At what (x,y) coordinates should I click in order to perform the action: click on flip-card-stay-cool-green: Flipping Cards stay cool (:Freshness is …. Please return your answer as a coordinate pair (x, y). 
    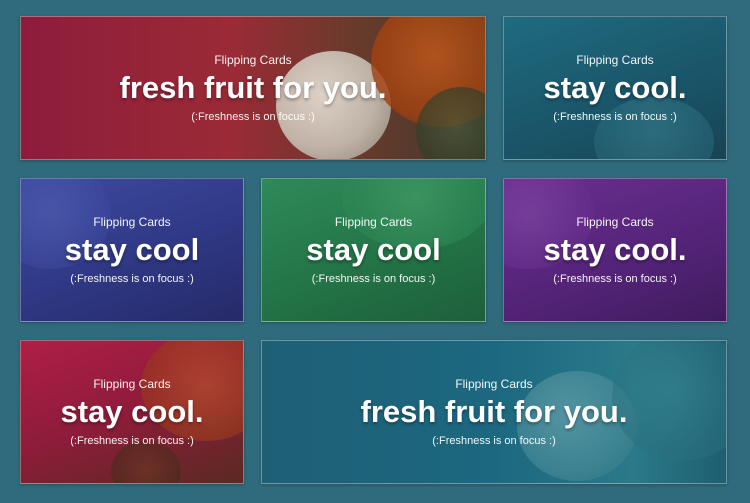
    Looking at the image, I should click on (373, 250).